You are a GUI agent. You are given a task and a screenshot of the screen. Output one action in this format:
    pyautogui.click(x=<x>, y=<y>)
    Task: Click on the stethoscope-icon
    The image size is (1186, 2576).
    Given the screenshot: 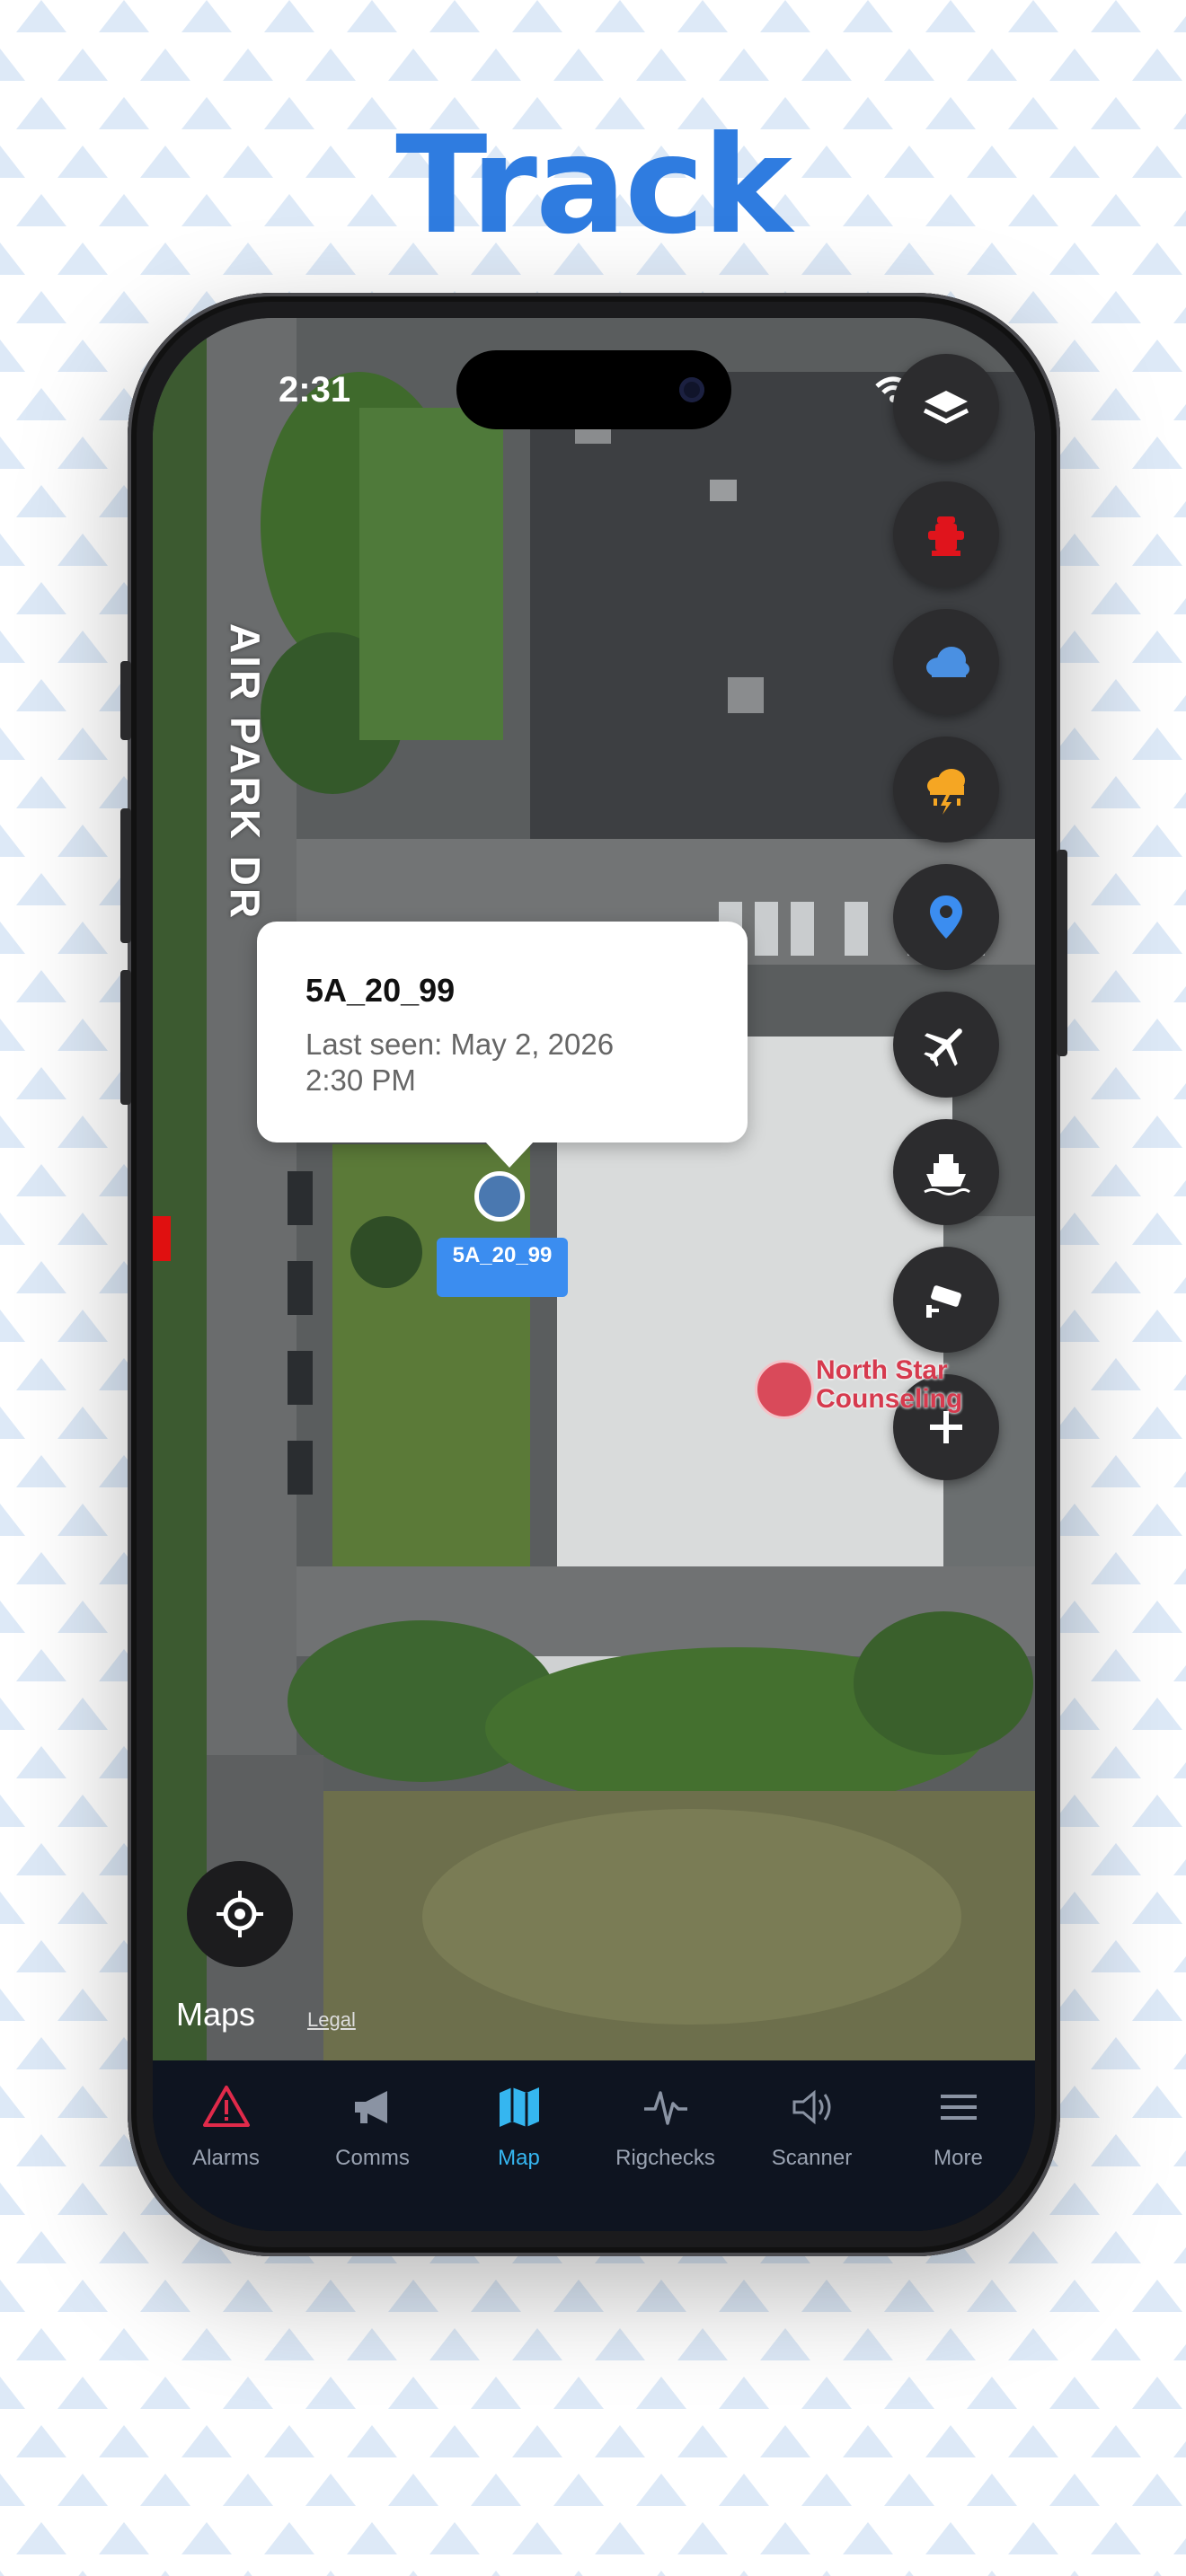 What is the action you would take?
    pyautogui.click(x=784, y=1389)
    